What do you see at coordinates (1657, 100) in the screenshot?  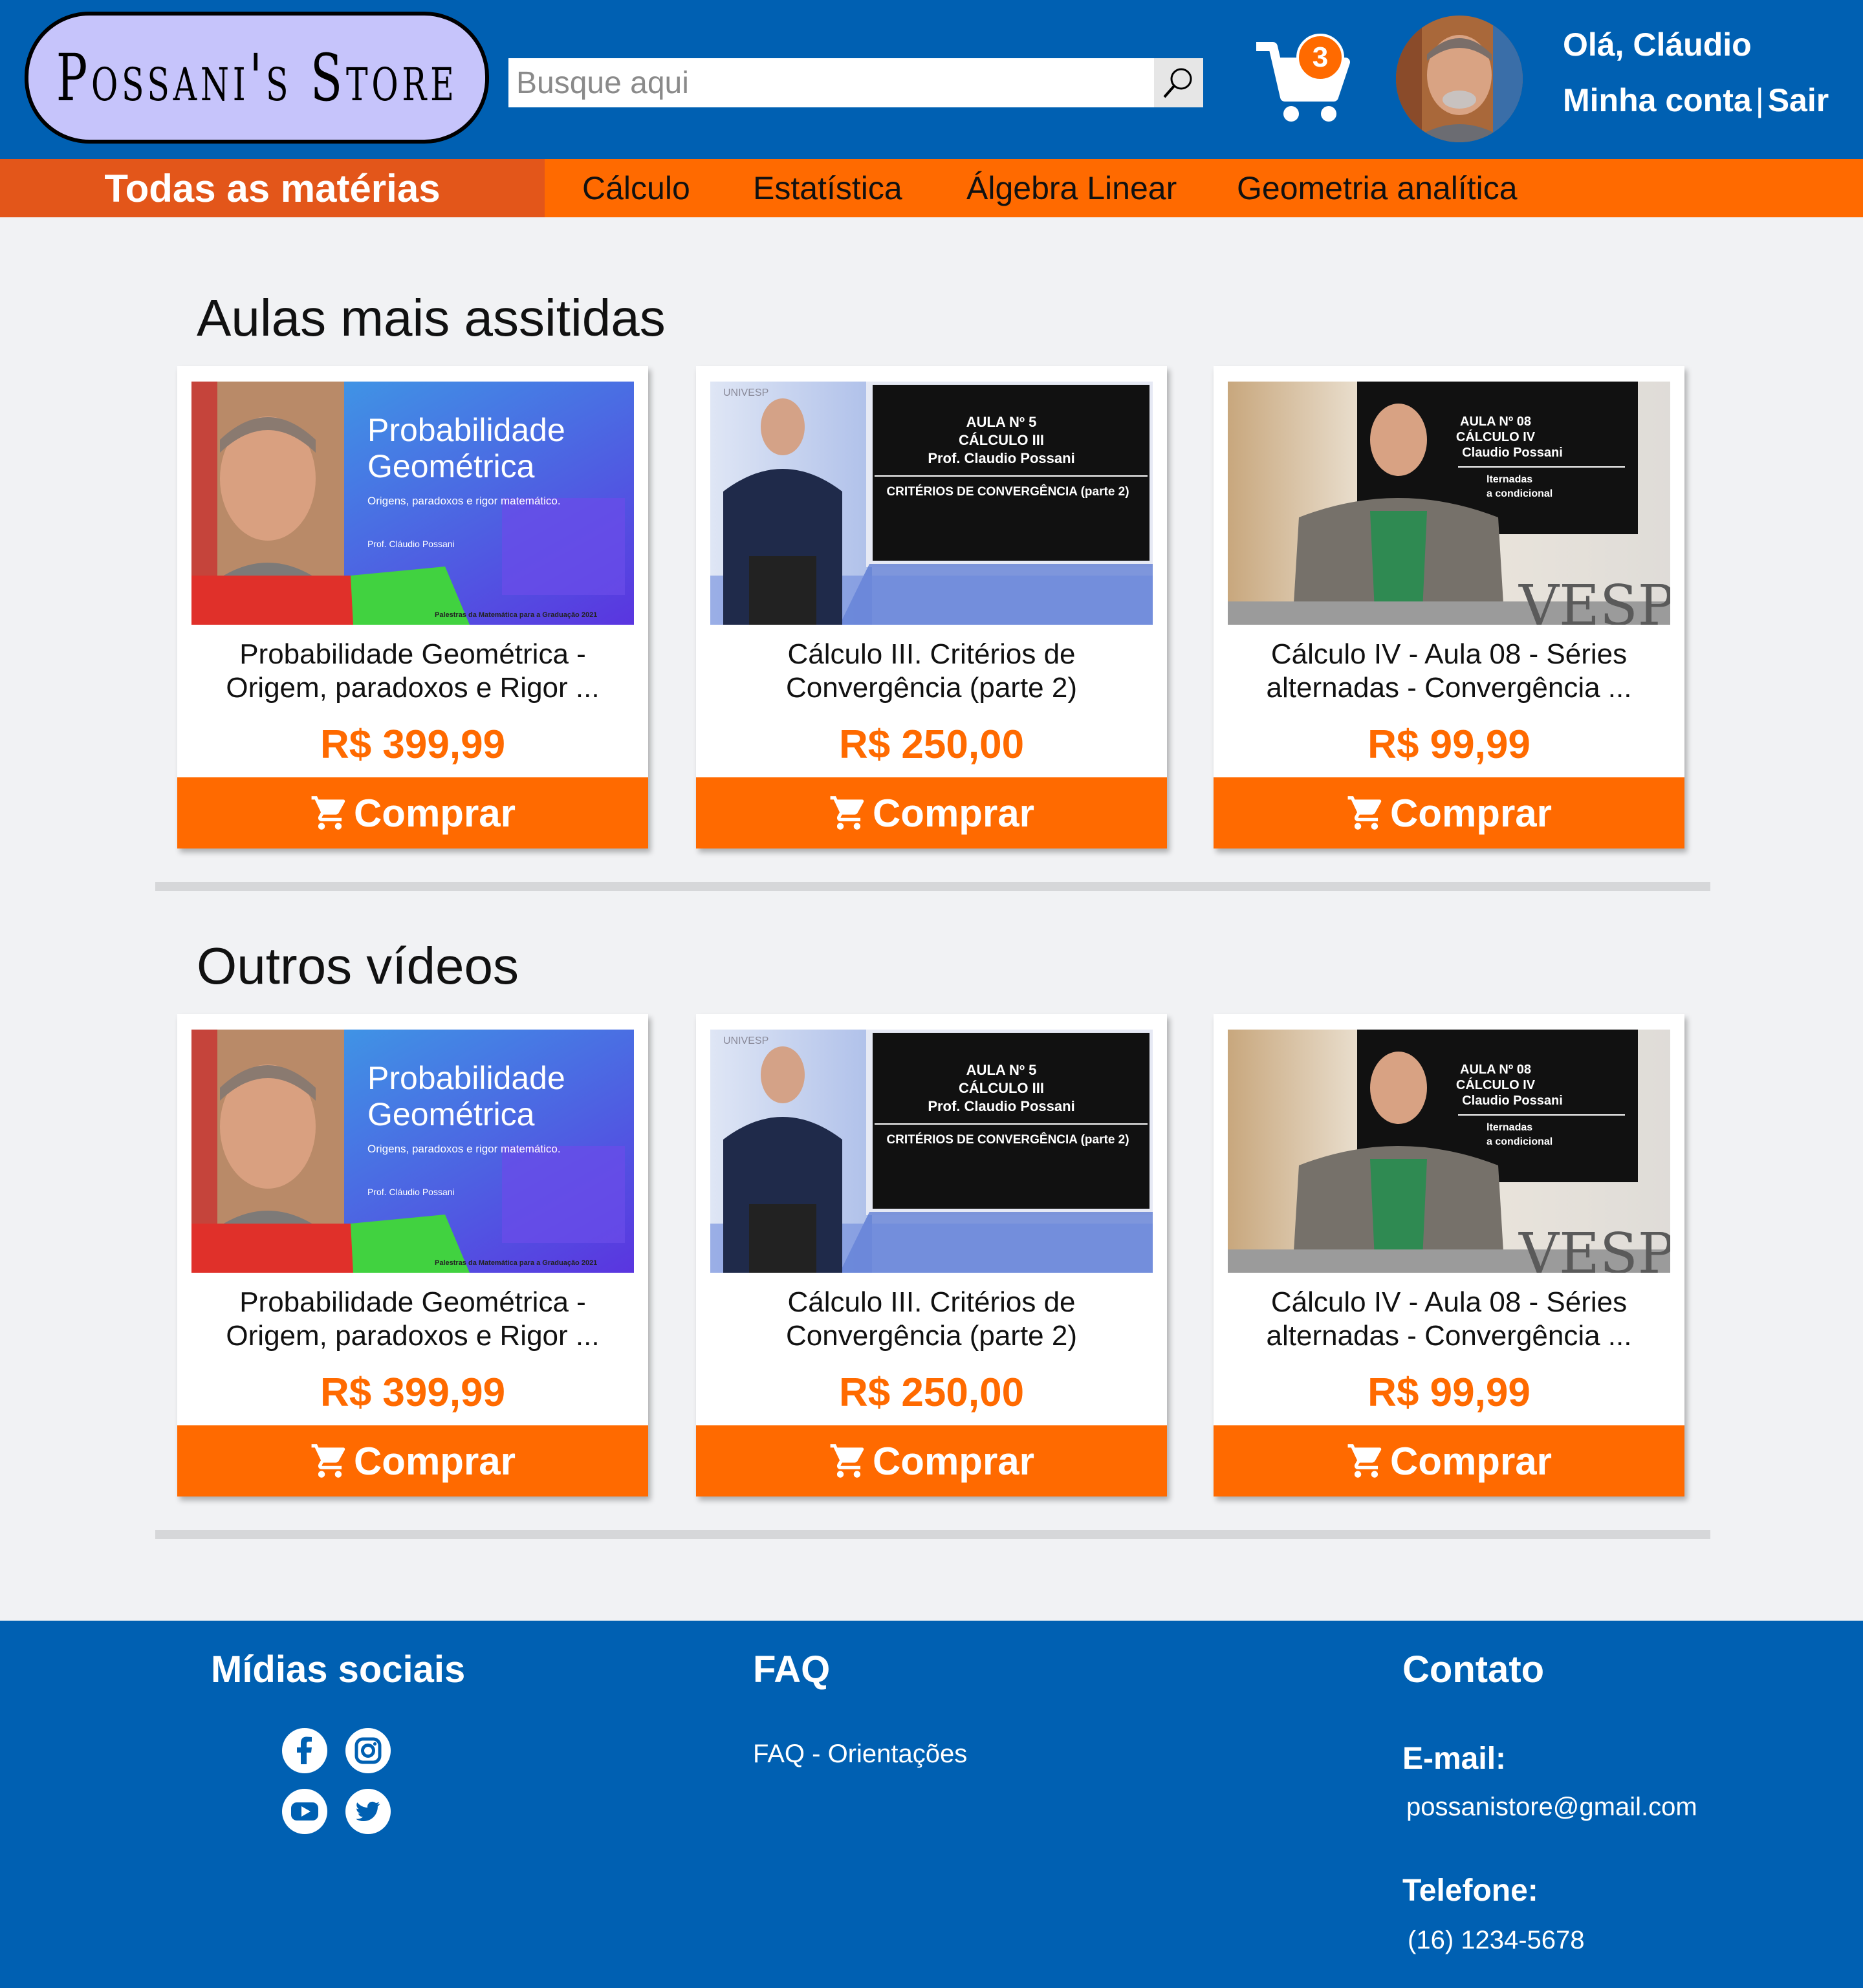 I see `my-account-link: Minha conta` at bounding box center [1657, 100].